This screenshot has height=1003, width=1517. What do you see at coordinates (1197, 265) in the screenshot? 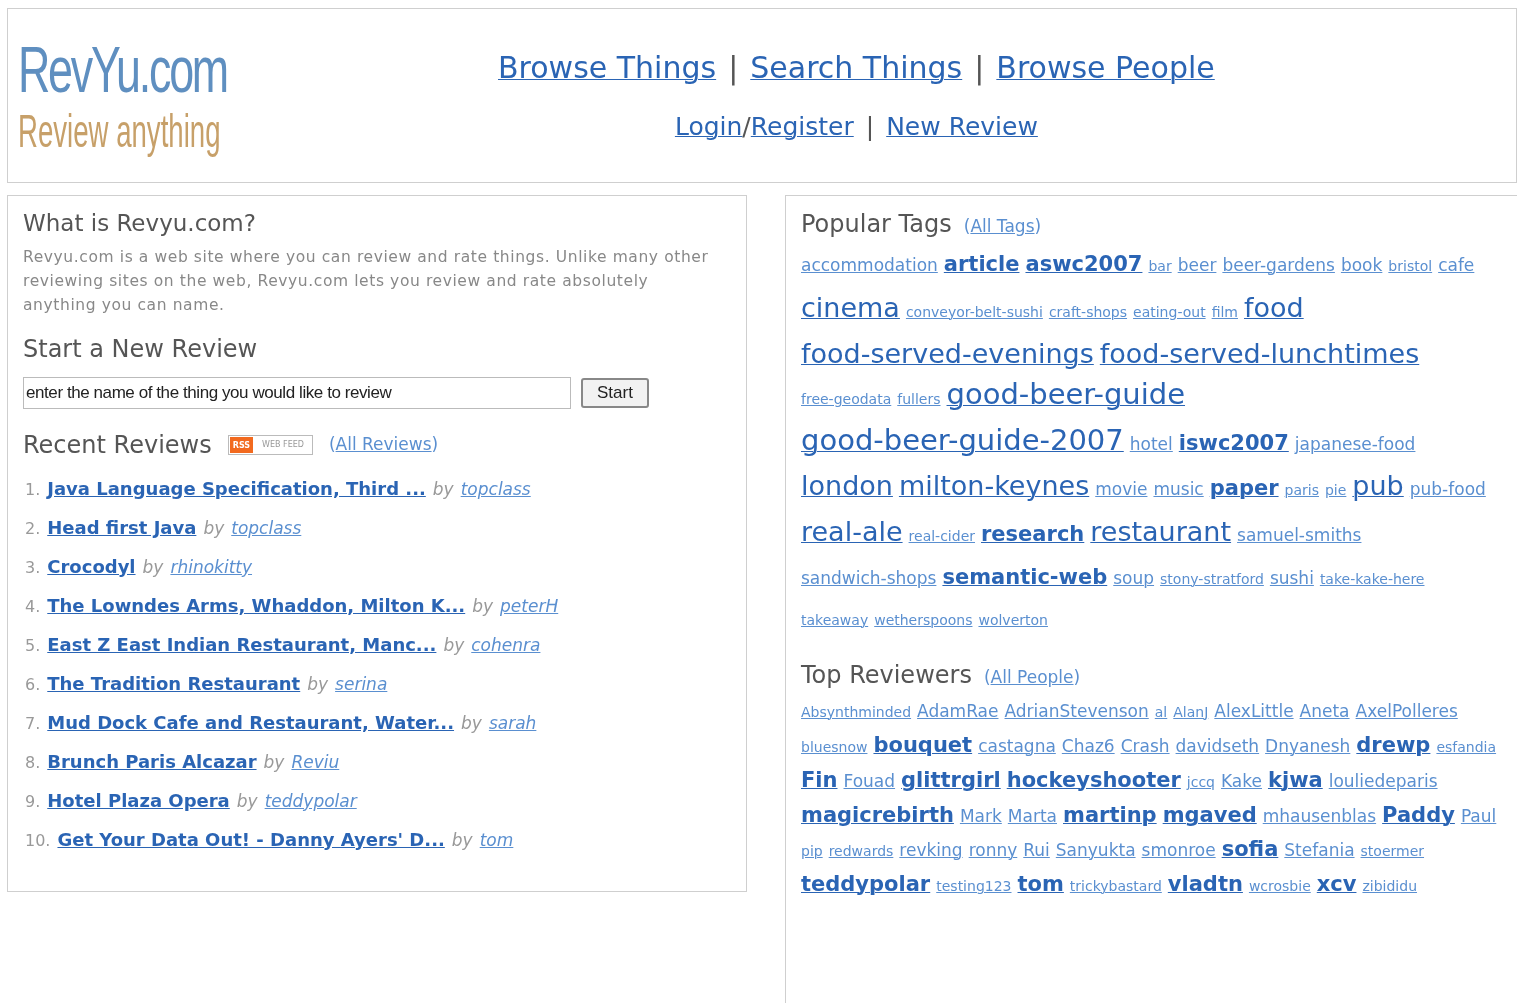
I see `tag-link: beer` at bounding box center [1197, 265].